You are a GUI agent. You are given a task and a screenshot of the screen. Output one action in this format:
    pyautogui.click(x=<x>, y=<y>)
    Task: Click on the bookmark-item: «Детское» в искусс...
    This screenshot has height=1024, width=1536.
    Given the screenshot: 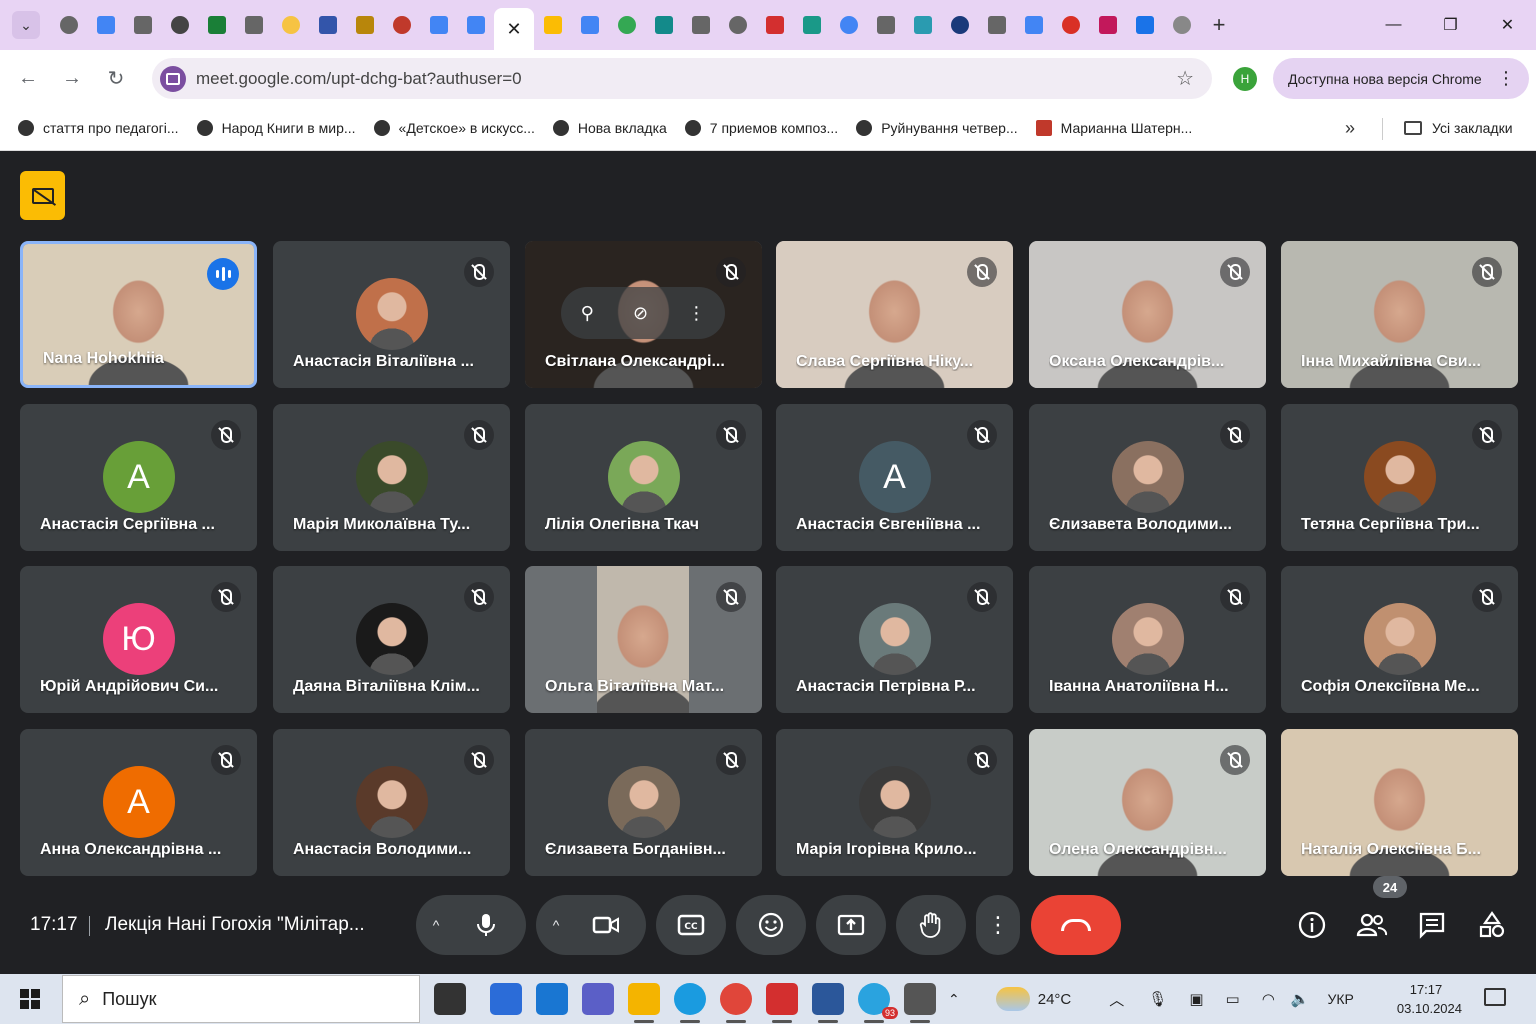 What is the action you would take?
    pyautogui.click(x=454, y=128)
    